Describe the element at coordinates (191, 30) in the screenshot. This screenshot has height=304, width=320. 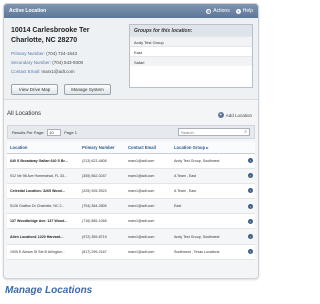
I see `groups-title: Groups for this location:` at that location.